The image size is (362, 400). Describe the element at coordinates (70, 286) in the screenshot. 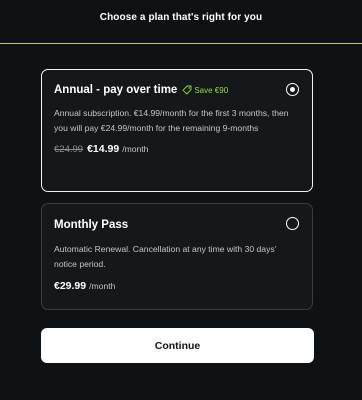

I see `price: €29.99` at that location.